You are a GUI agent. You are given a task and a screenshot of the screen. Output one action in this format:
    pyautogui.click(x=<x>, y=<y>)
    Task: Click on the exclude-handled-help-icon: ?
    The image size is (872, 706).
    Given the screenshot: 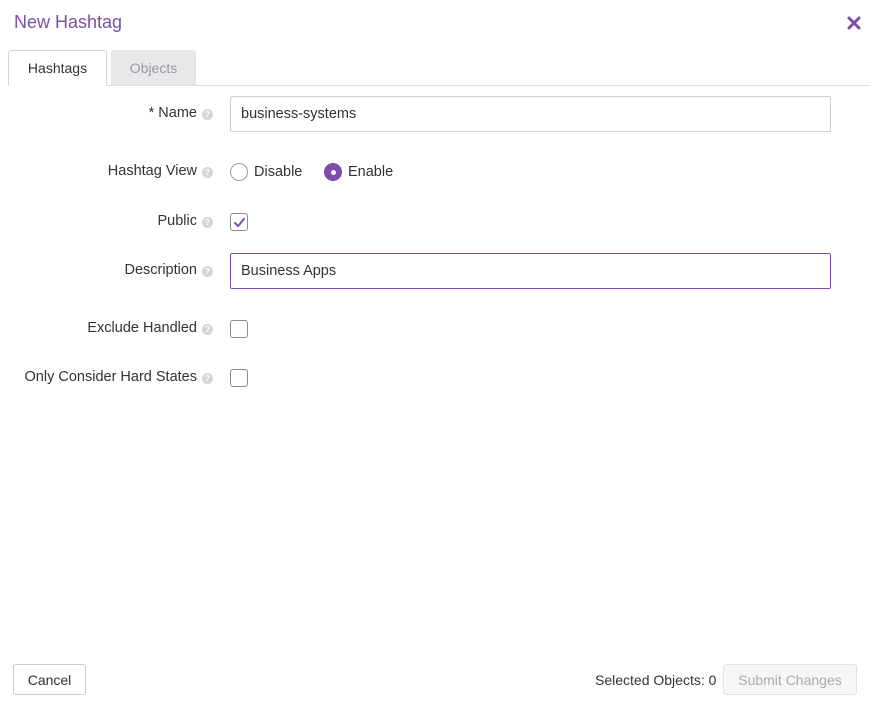 What is the action you would take?
    pyautogui.click(x=207, y=329)
    